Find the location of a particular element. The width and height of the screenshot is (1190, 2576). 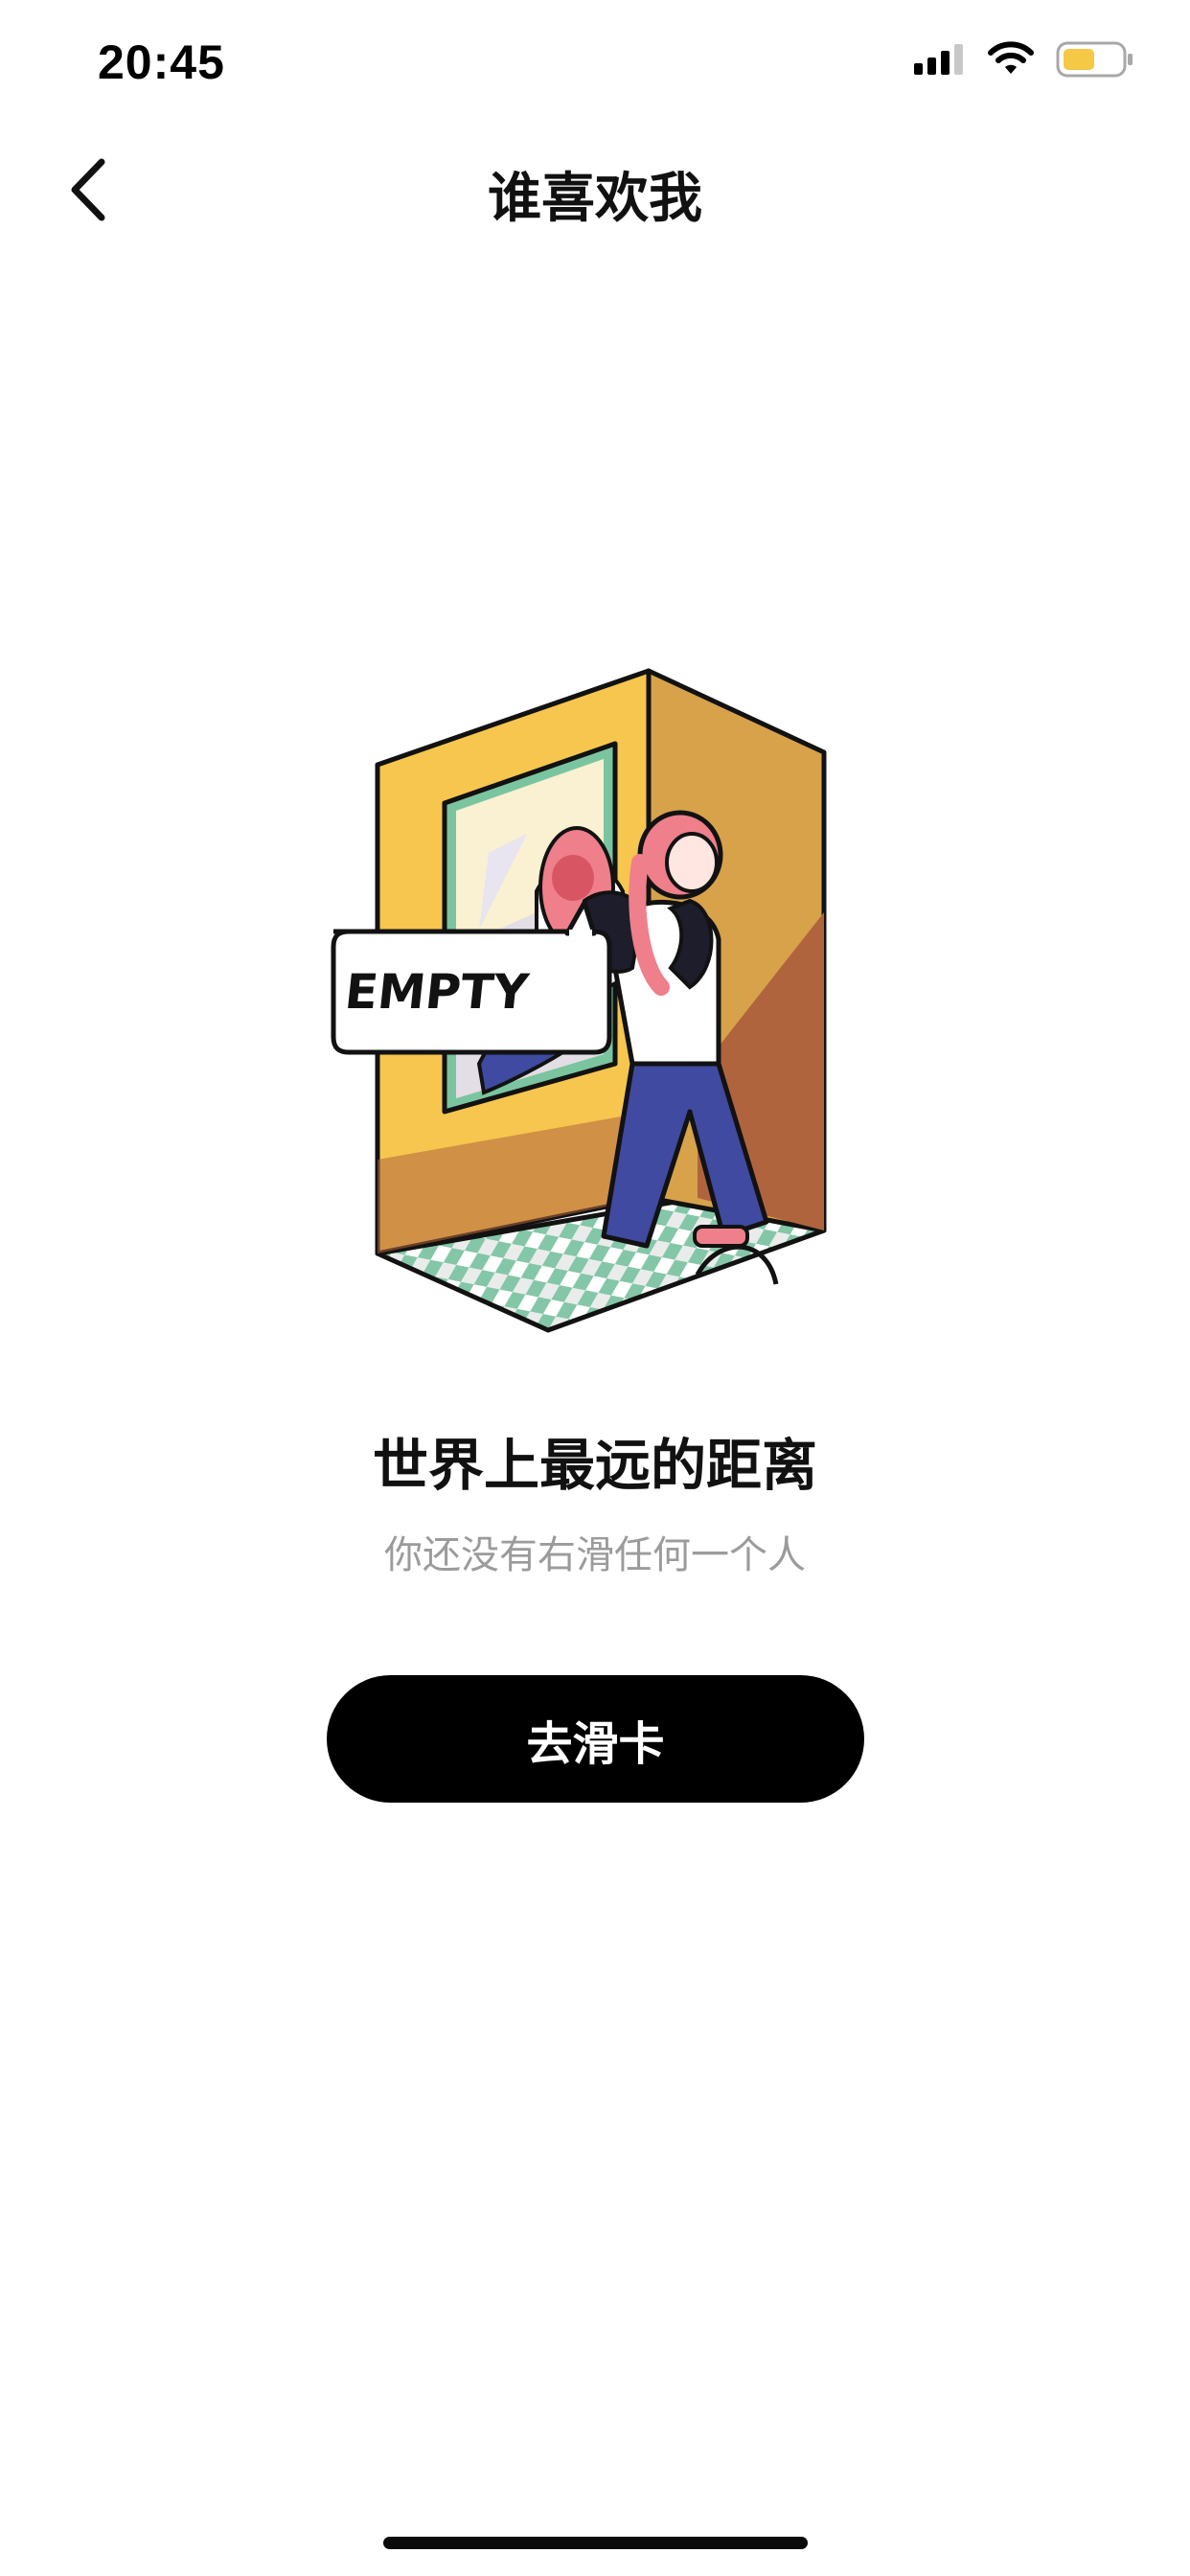

status-icons is located at coordinates (1024, 61).